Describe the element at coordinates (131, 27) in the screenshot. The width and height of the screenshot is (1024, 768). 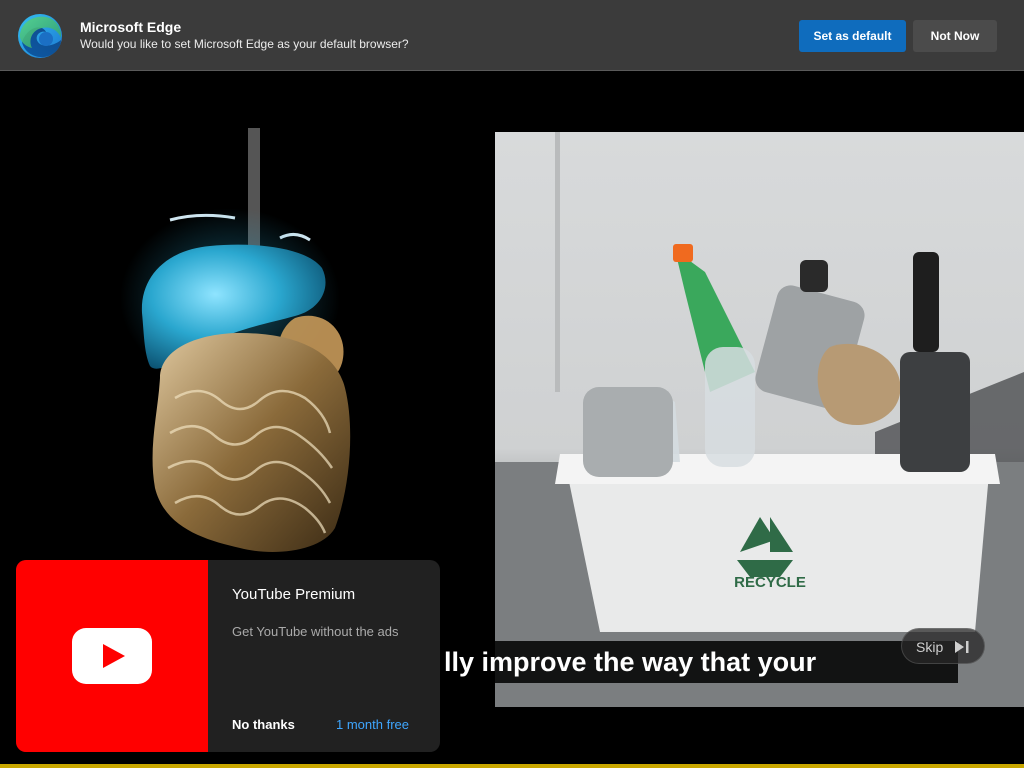
I see `edge-prompt-title: Microsoft Edge` at that location.